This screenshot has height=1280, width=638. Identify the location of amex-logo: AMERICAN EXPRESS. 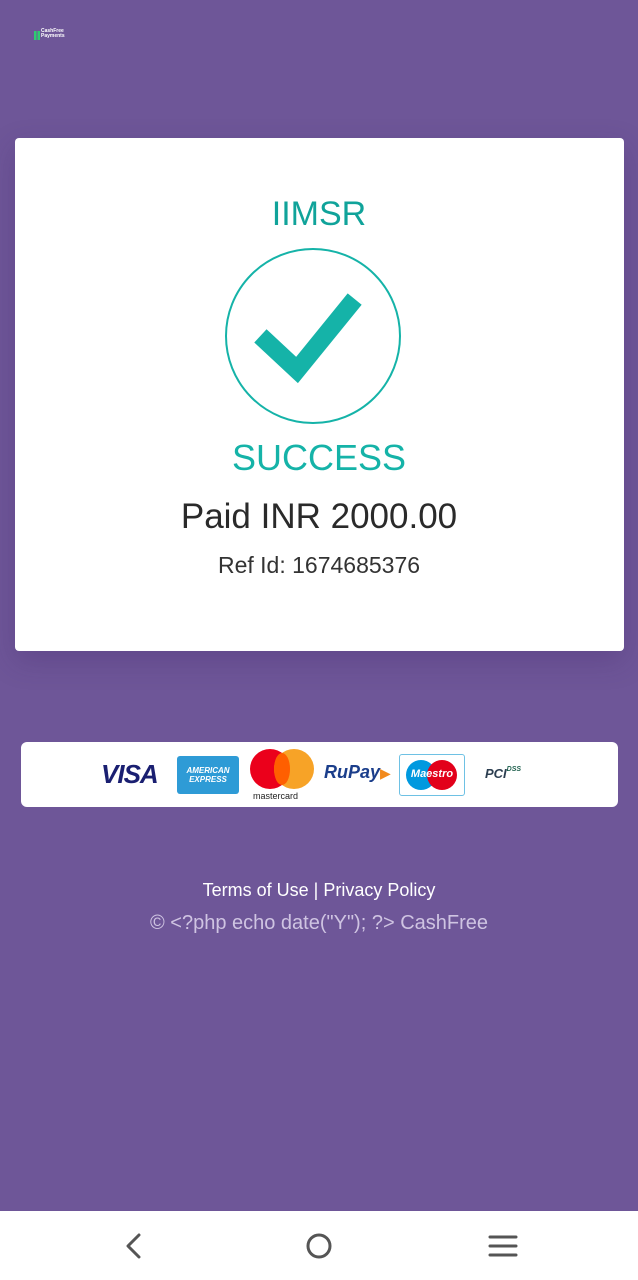
(208, 775).